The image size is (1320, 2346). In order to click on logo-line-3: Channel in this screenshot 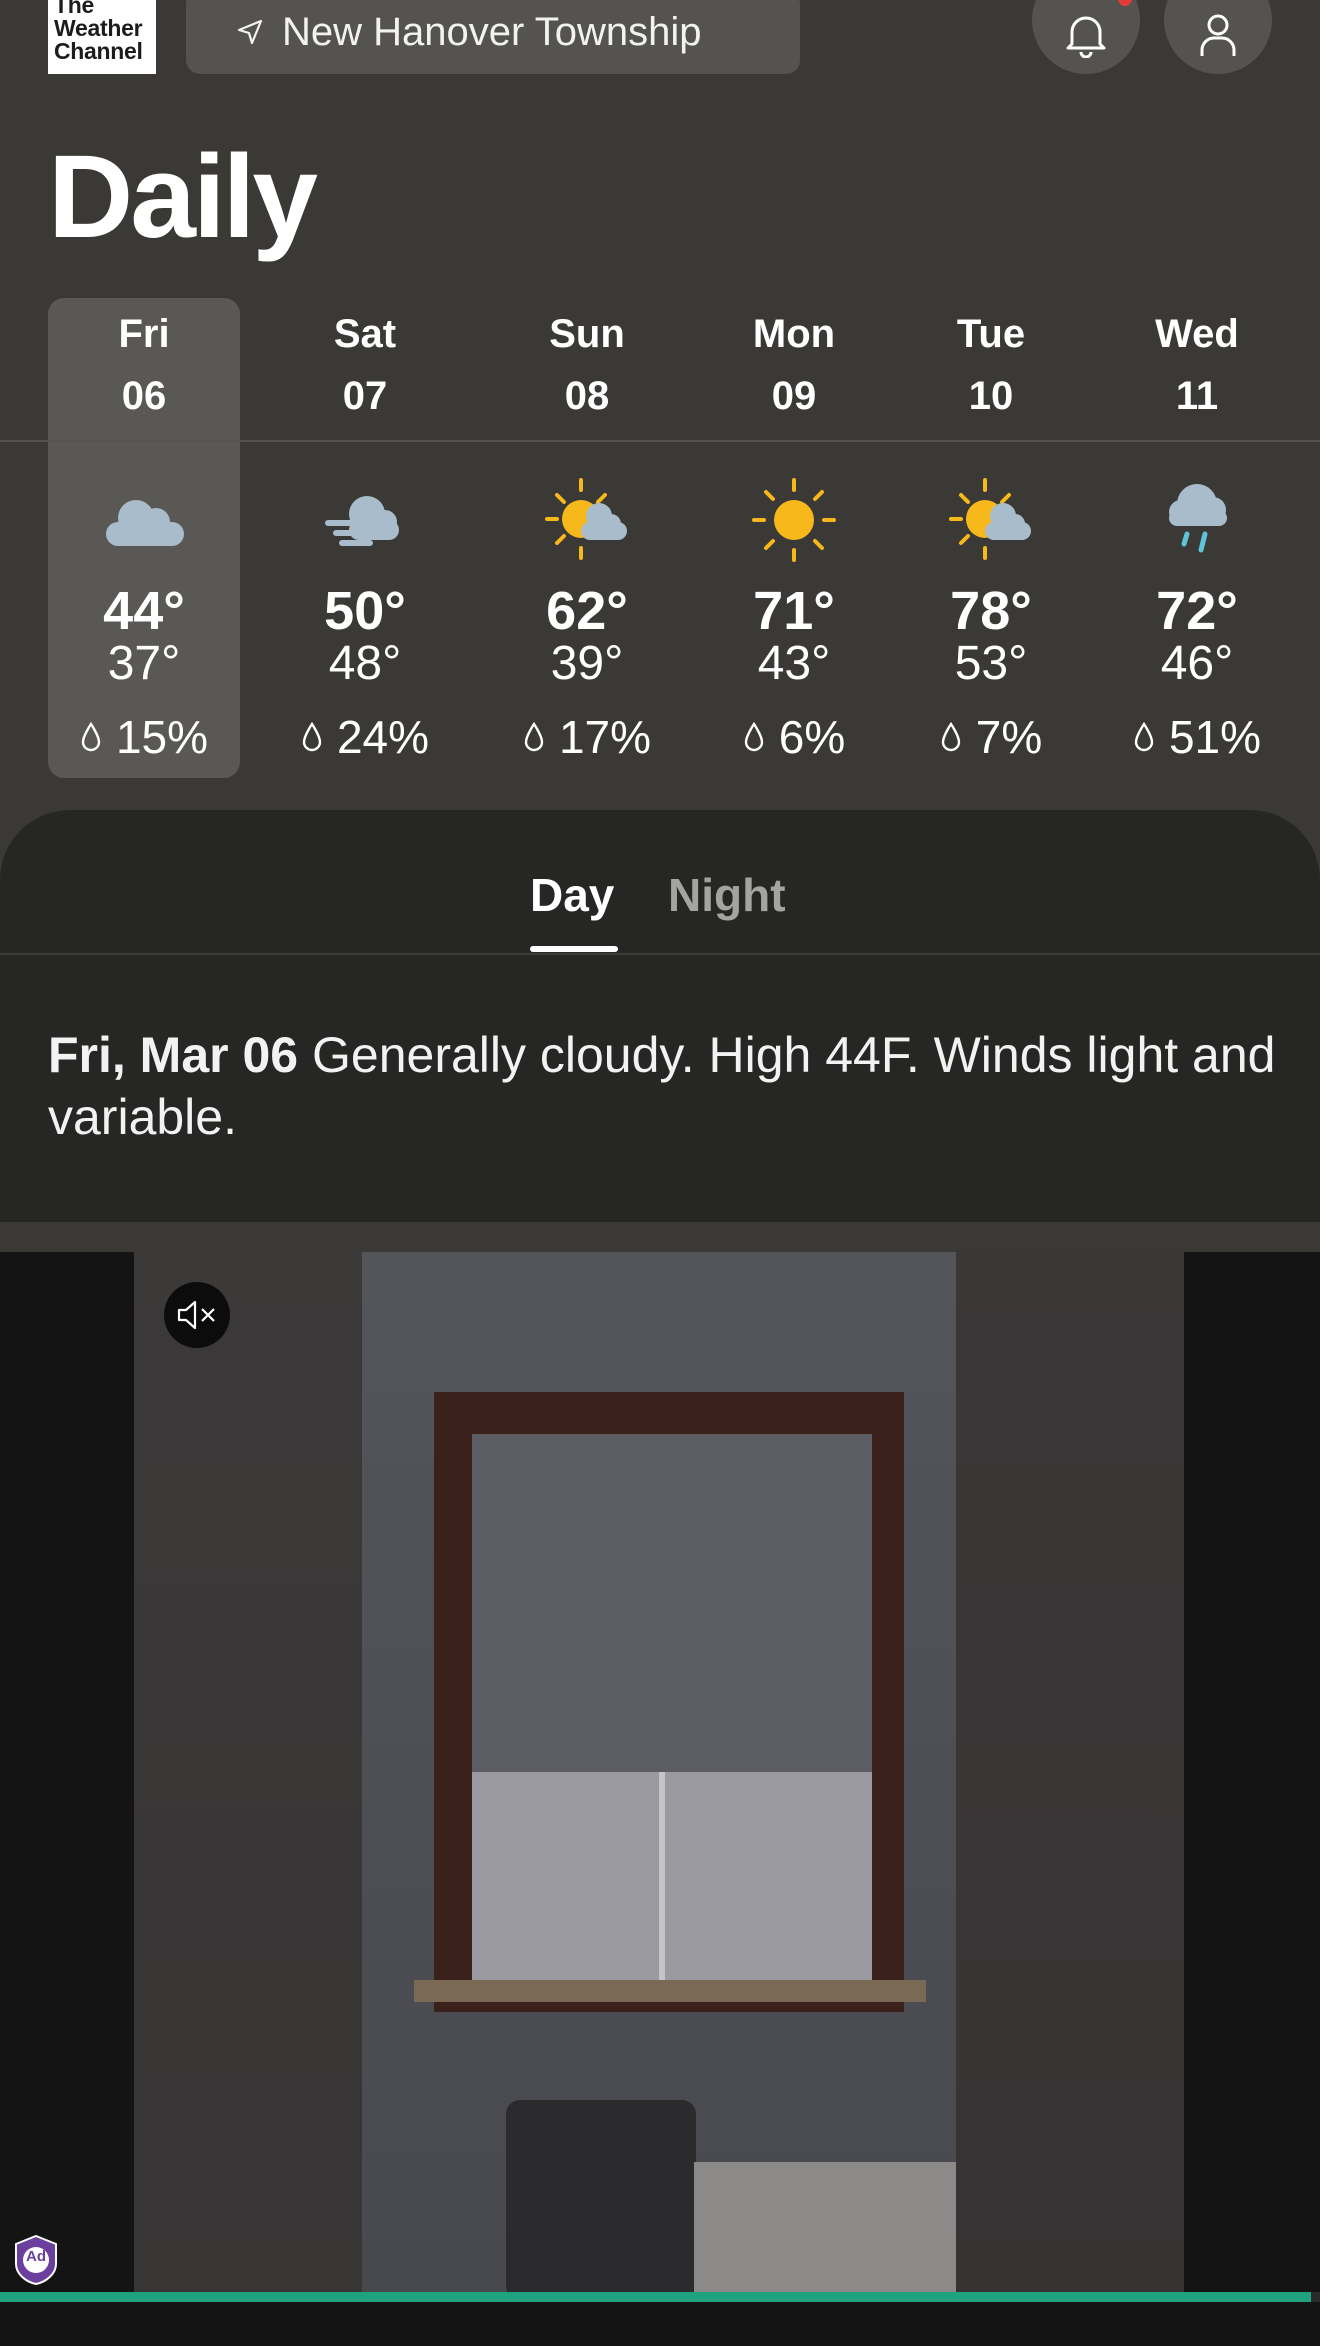, I will do `click(98, 51)`.